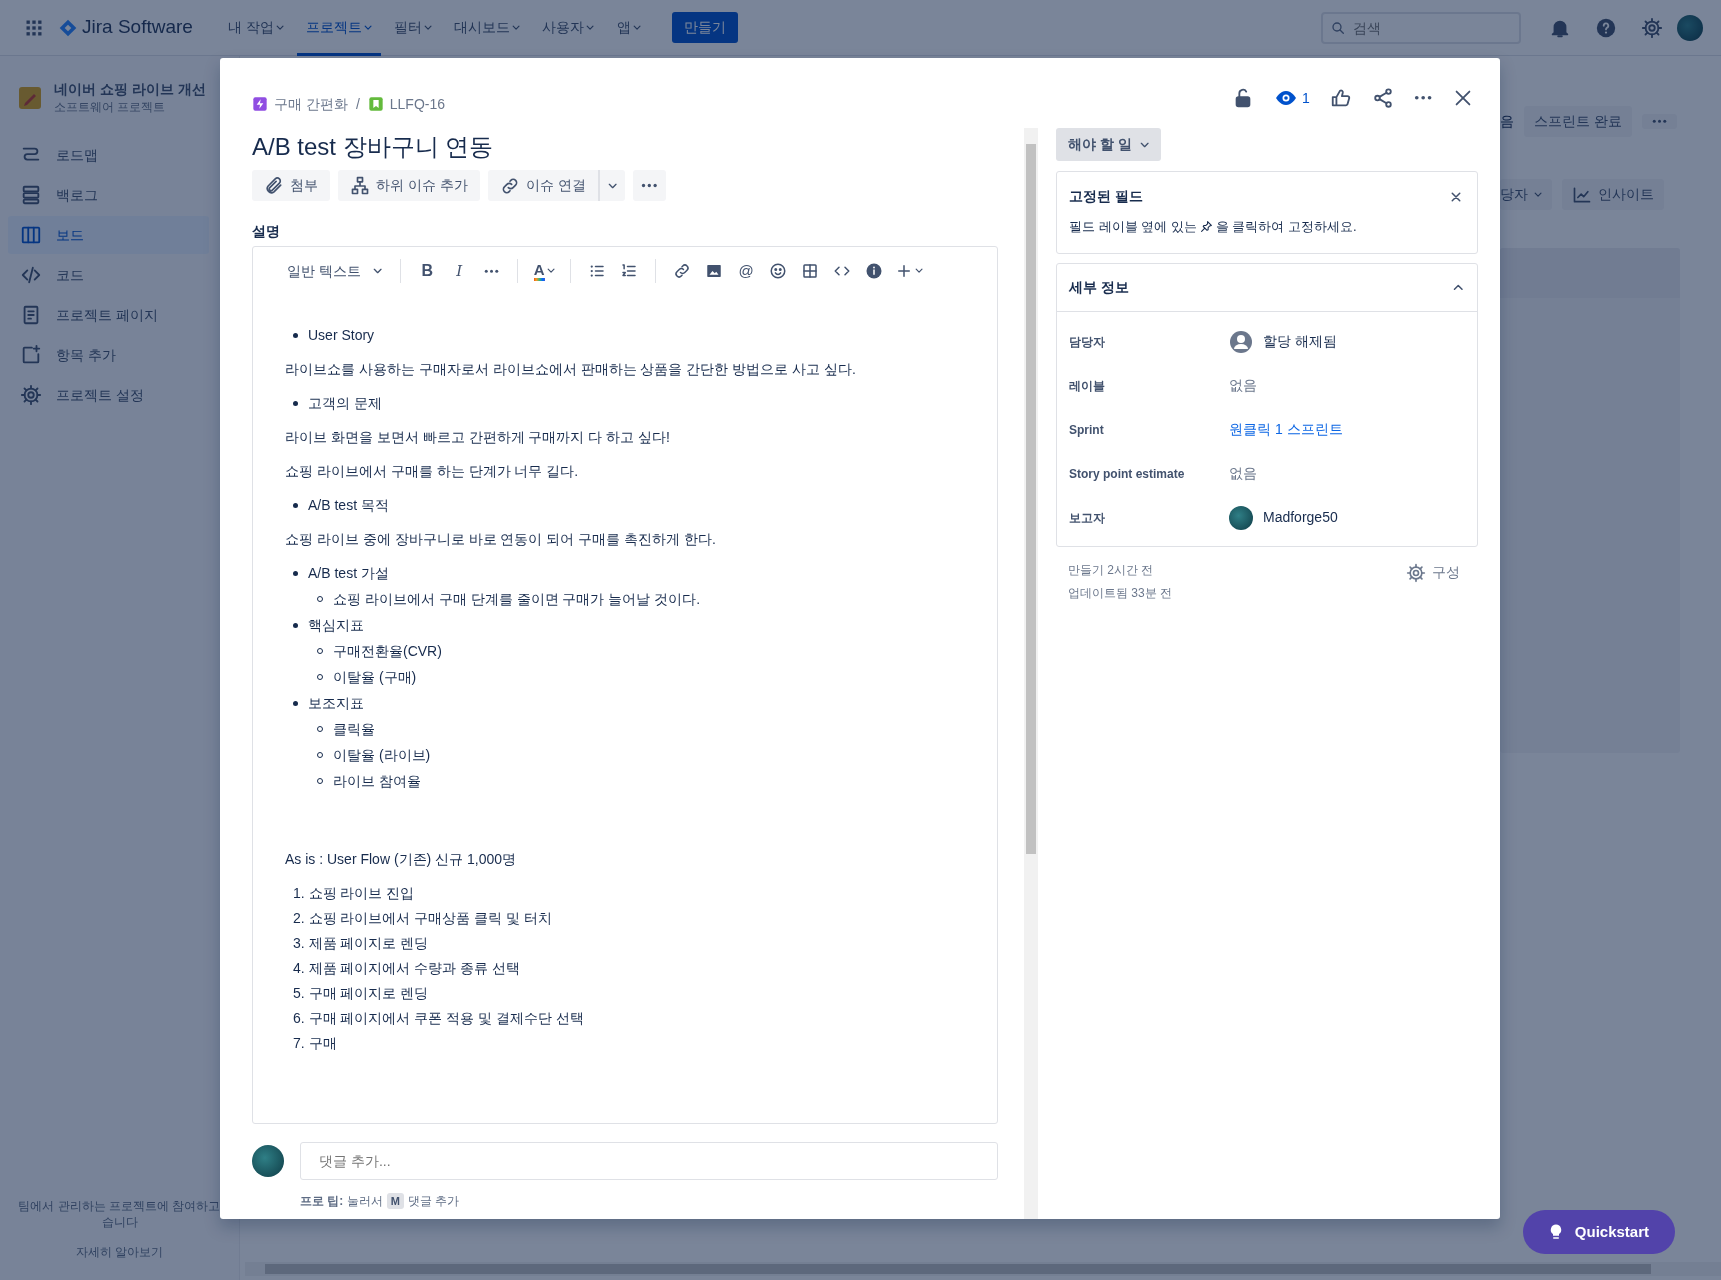  What do you see at coordinates (1300, 517) in the screenshot?
I see `field-value: Madforge50` at bounding box center [1300, 517].